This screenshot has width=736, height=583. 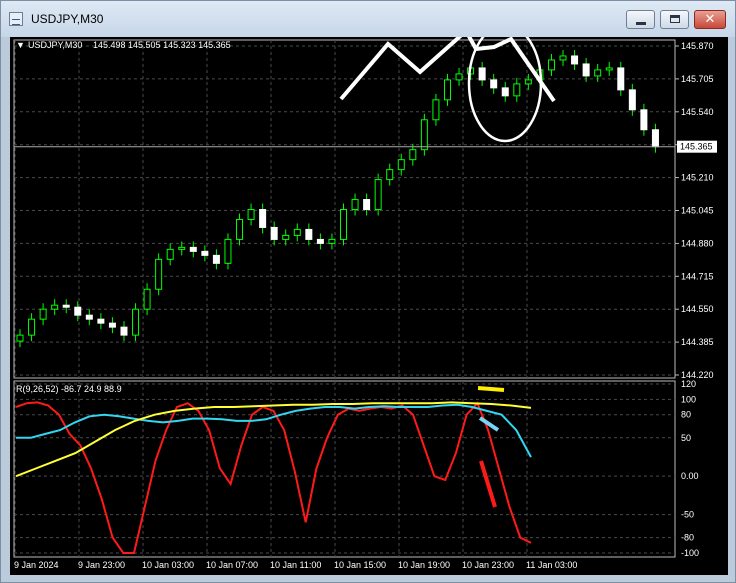 I want to click on price-tick-label: 145.045, so click(x=697, y=211).